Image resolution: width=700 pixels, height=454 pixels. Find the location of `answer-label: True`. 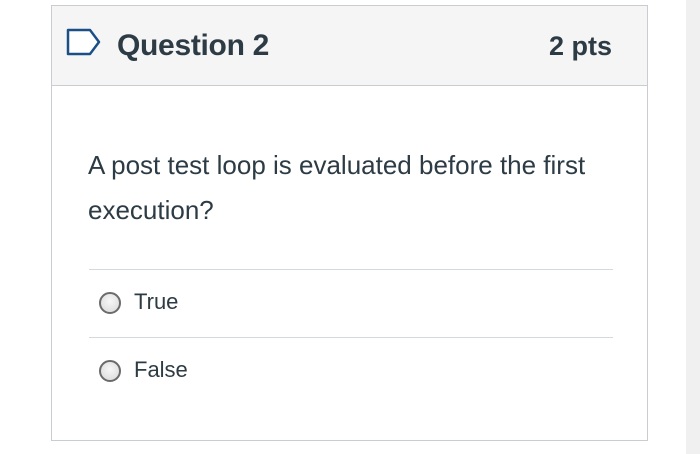

answer-label: True is located at coordinates (156, 302).